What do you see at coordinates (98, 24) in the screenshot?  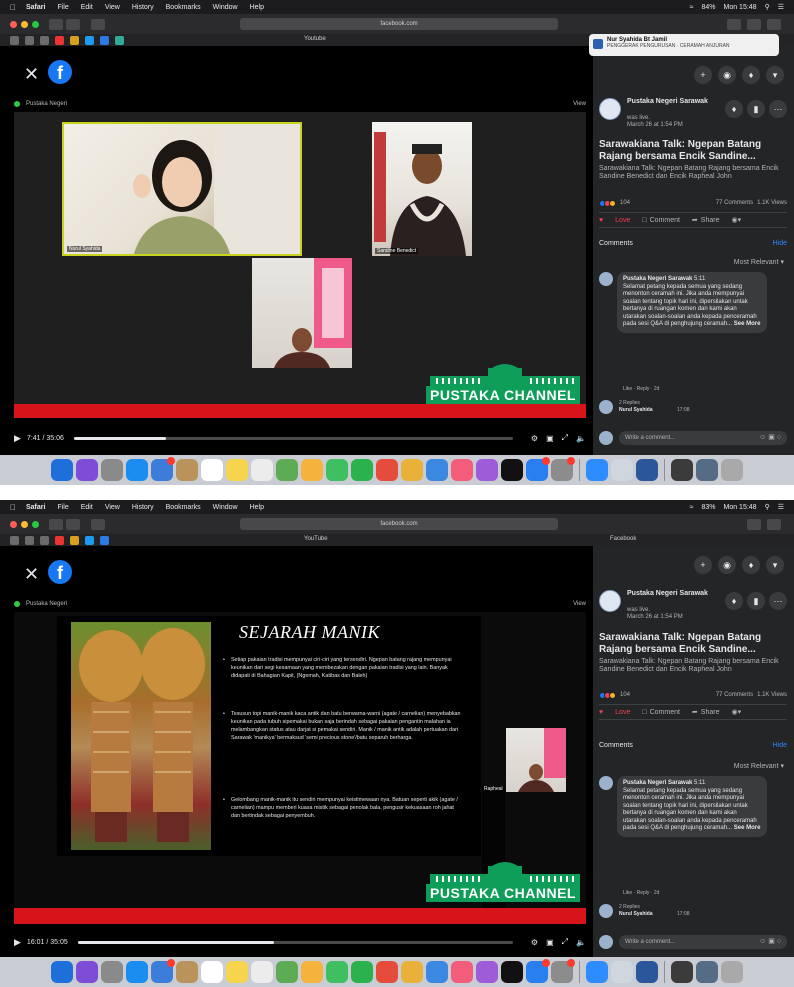 I see `sidebar-button` at bounding box center [98, 24].